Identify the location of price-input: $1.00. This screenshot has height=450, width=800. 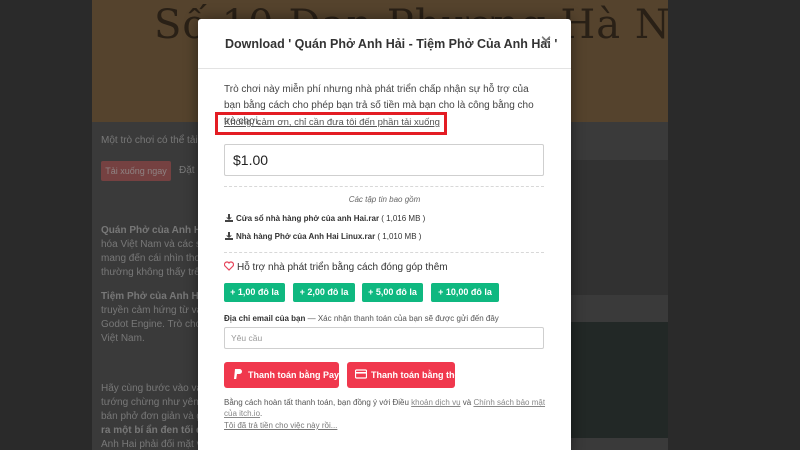
(384, 160).